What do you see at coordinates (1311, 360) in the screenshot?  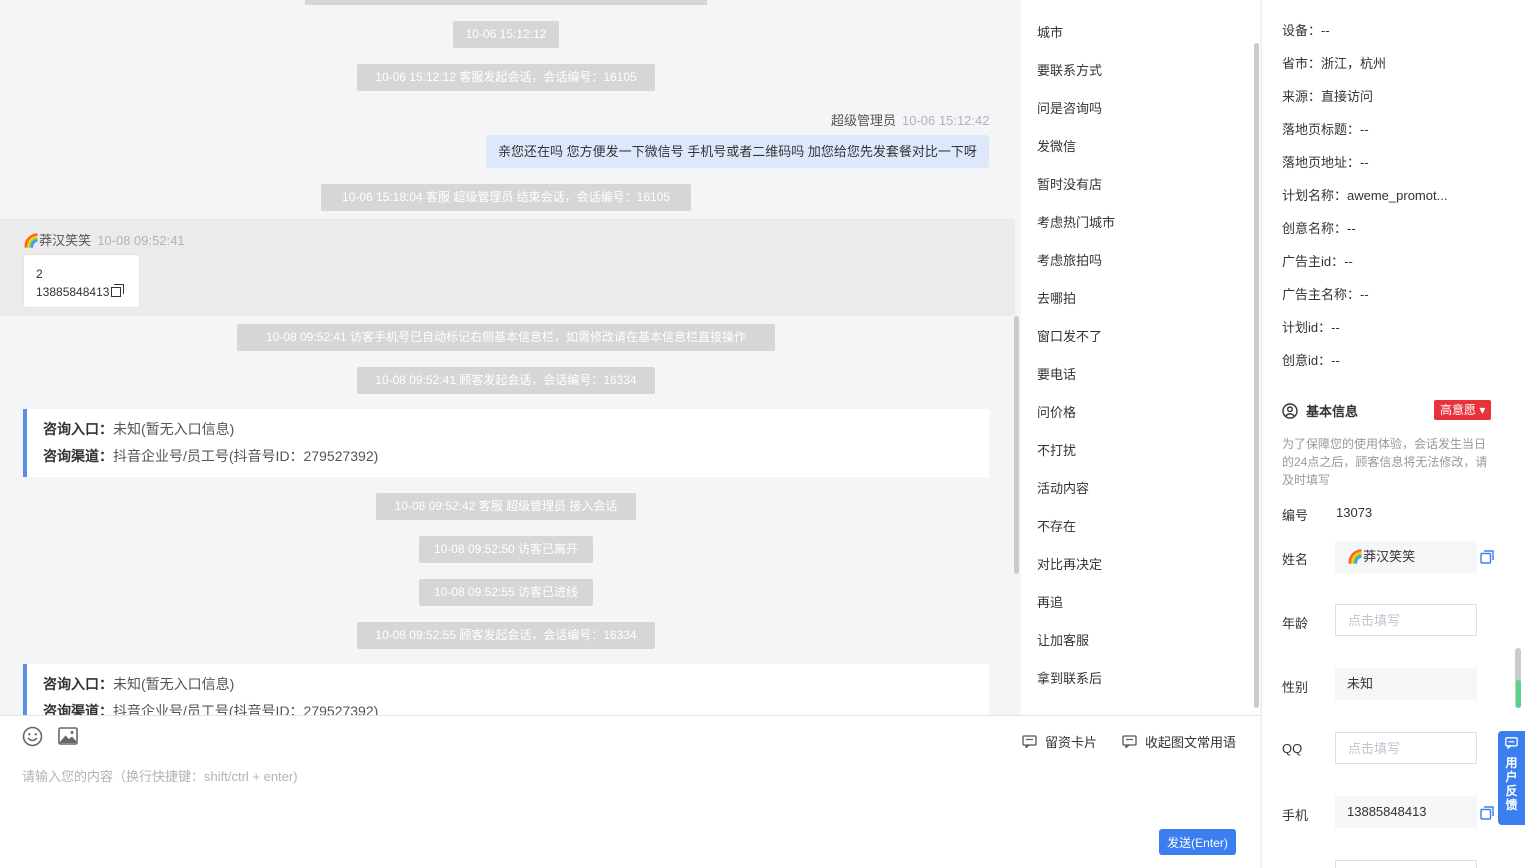 I see `info-creative-id: 创意id：--` at bounding box center [1311, 360].